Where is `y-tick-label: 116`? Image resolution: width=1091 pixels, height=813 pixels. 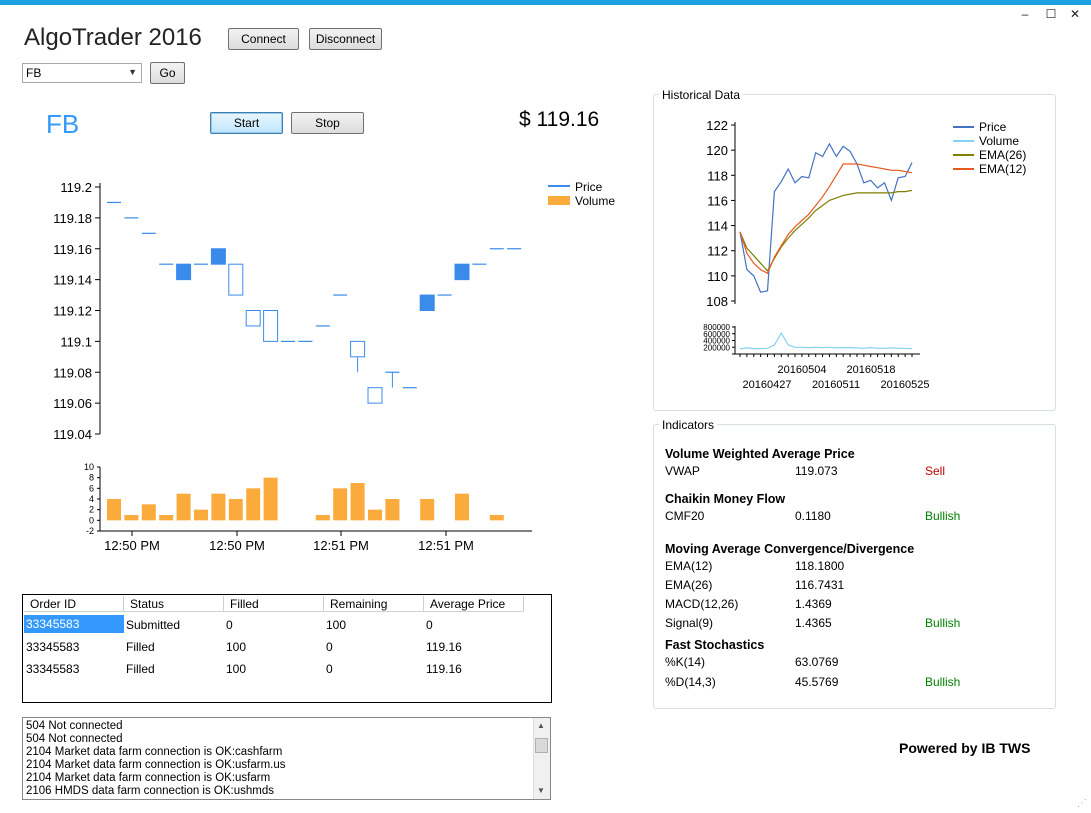
y-tick-label: 116 is located at coordinates (717, 200).